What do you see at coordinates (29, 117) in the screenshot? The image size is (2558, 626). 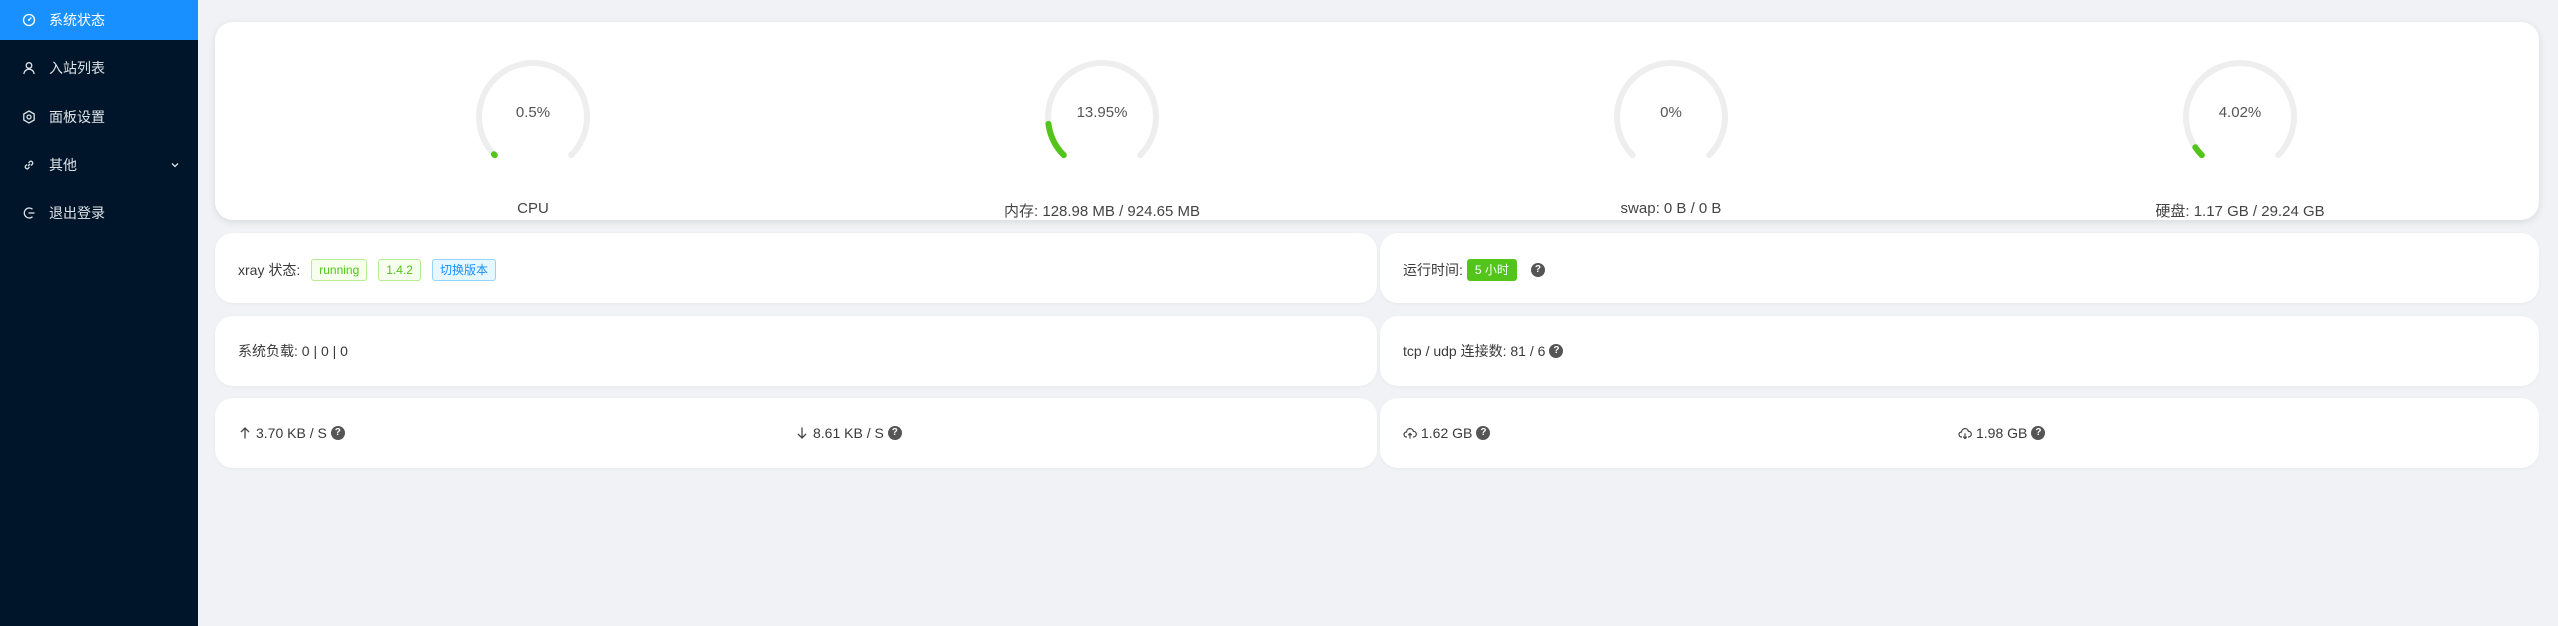 I see `gear-icon` at bounding box center [29, 117].